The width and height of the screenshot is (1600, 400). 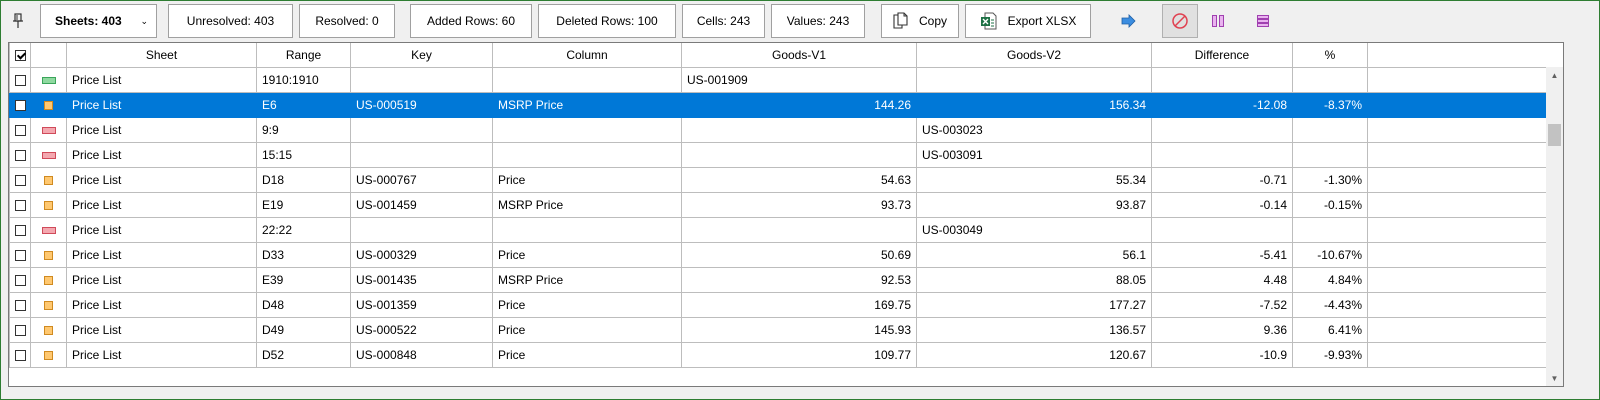 I want to click on cell-difference: 4.48, so click(x=1222, y=279).